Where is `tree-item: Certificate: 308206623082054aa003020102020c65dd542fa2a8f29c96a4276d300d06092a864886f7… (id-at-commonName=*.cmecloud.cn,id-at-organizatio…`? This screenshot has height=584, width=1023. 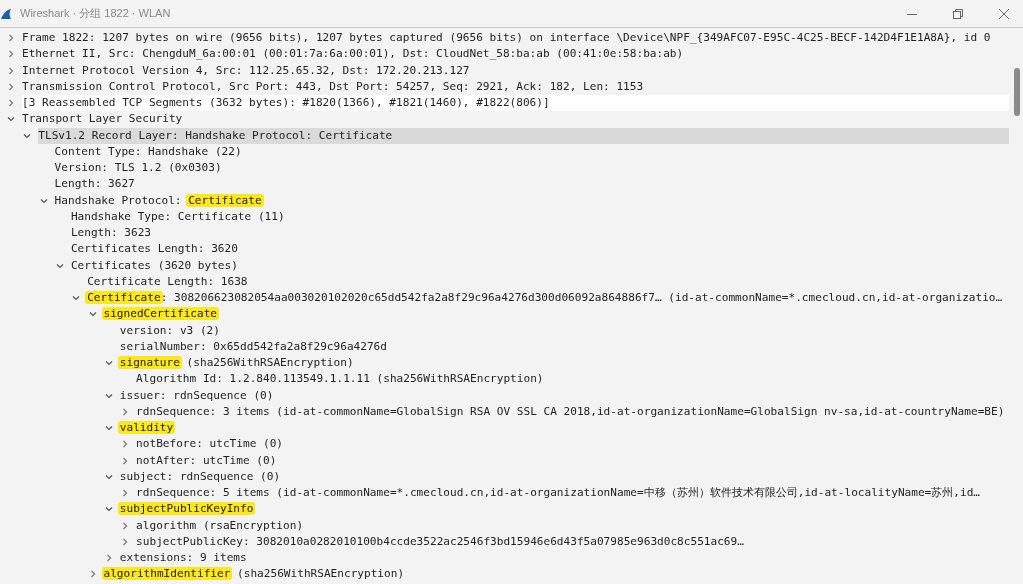 tree-item: Certificate: 308206623082054aa003020102020c65dd542fa2a8f29c96a4276d300d06092a864886f7… (id-at-commonName=*.cmecloud.cn,id-at-organizatio… is located at coordinates (545, 298).